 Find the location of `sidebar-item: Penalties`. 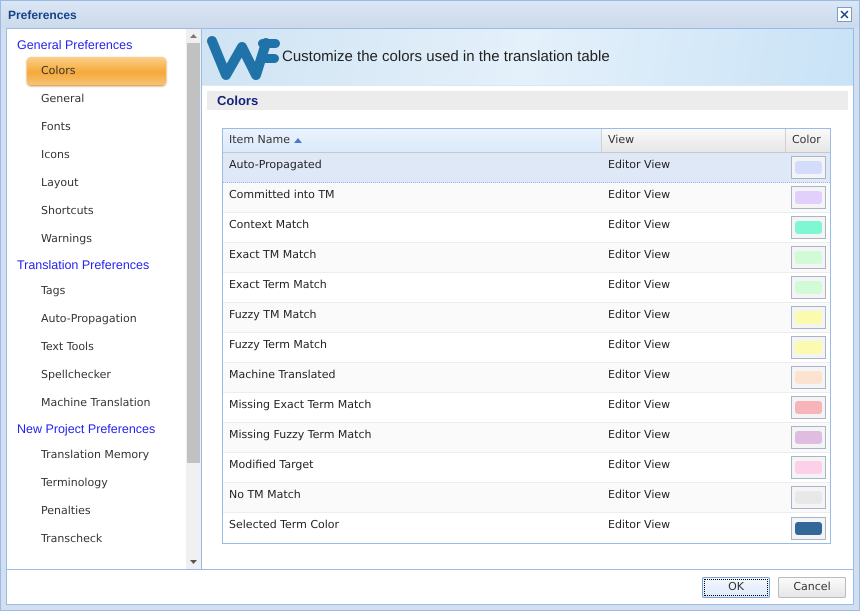

sidebar-item: Penalties is located at coordinates (96, 511).